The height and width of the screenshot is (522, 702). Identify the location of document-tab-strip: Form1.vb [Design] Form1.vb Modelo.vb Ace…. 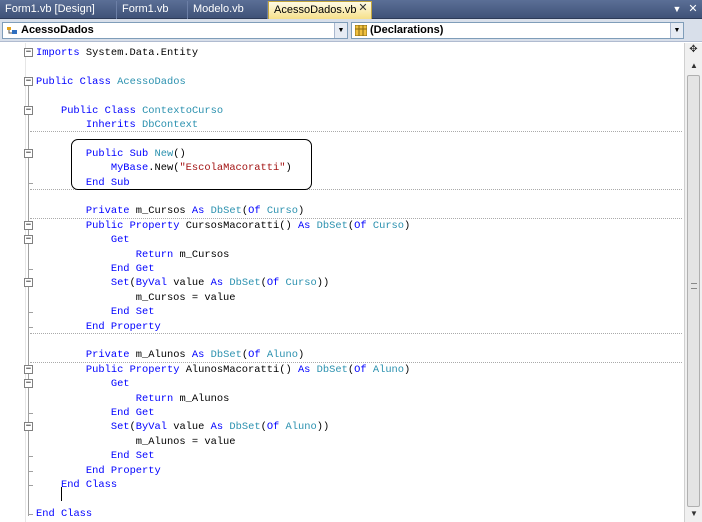
(351, 9).